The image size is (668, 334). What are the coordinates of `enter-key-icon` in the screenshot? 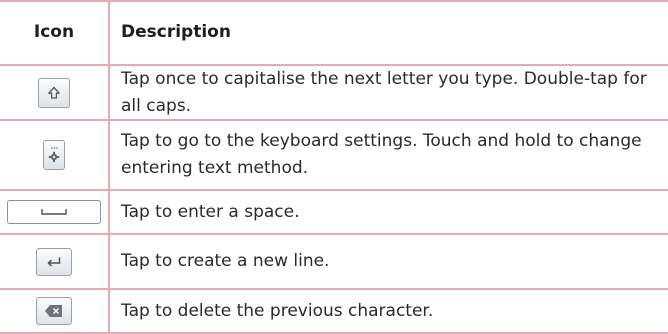 It's located at (54, 261).